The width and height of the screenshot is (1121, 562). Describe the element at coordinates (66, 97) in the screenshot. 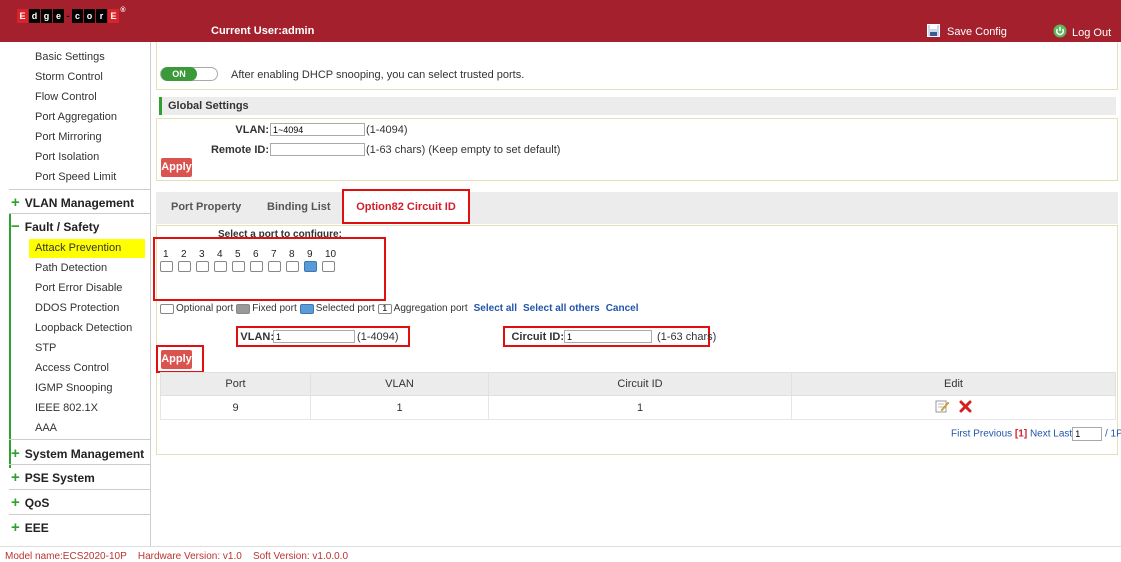

I see `sidebar-item-flow-control: Flow Control` at that location.